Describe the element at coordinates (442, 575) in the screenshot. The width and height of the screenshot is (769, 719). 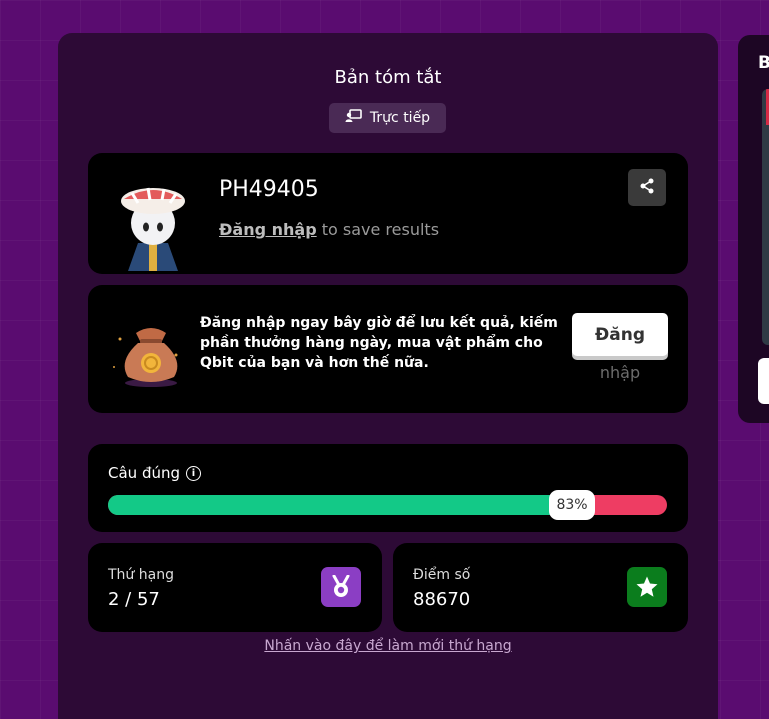
I see `score-label: Điểm số` at that location.